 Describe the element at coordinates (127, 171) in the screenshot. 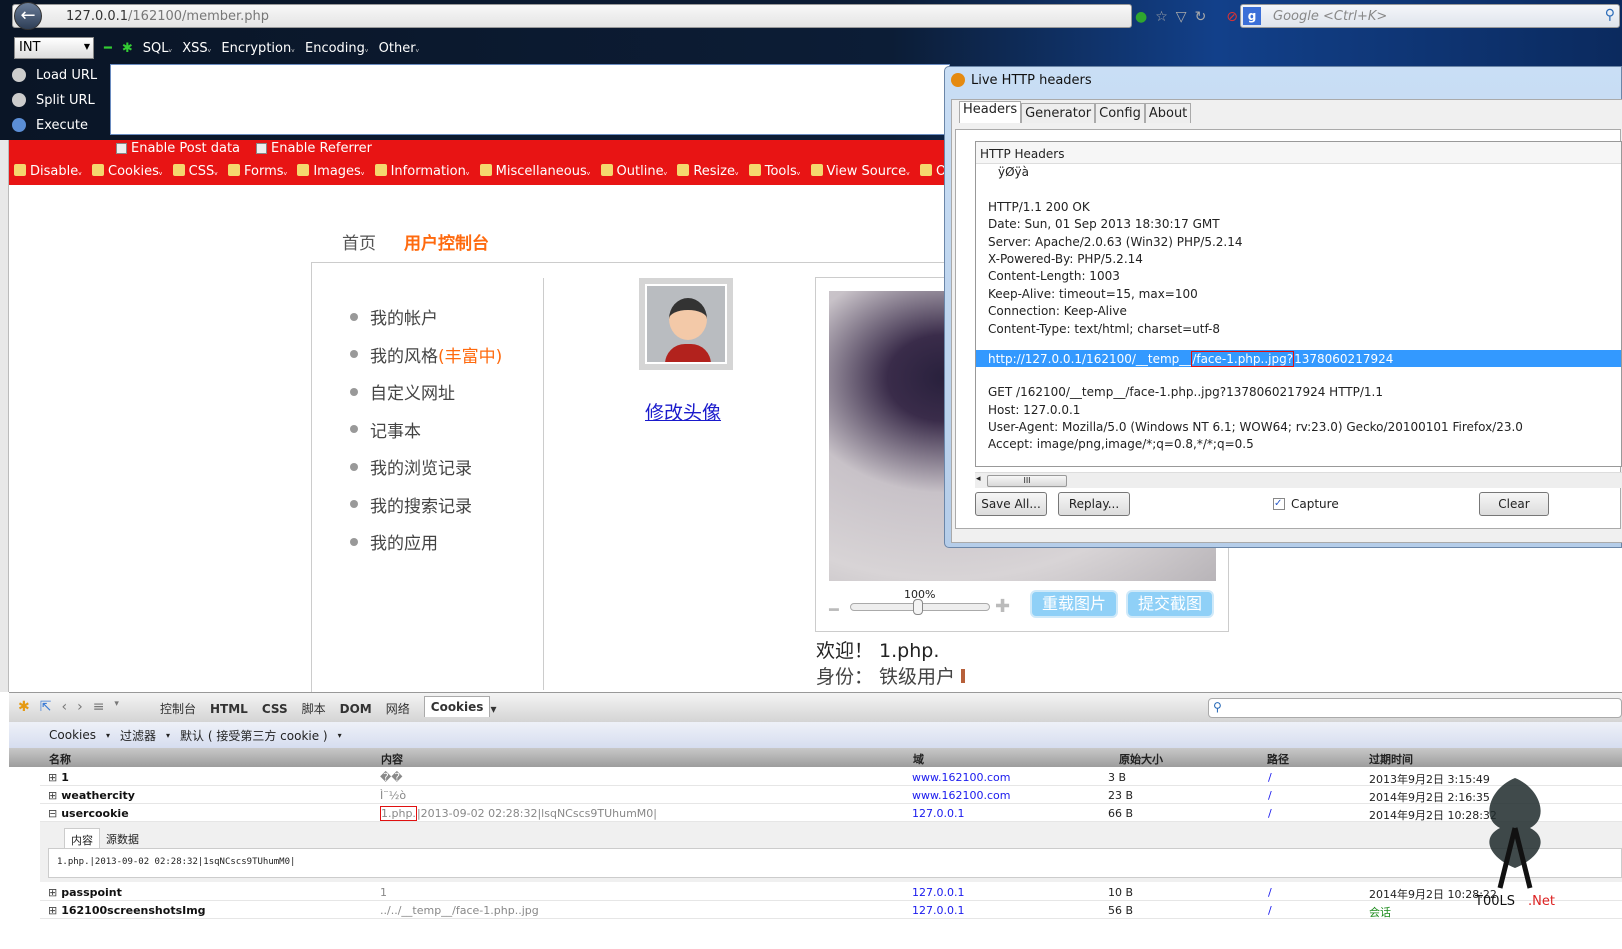

I see `webdev-cookies: Cookies` at that location.